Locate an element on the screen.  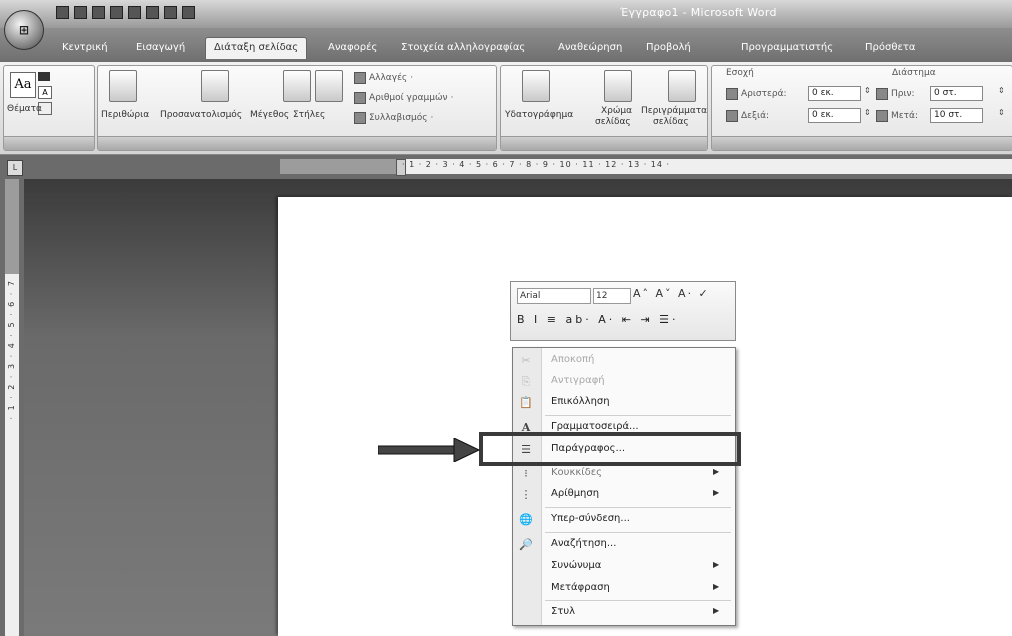
menu-item-translate: Μετάφραση ▶ is located at coordinates (624, 589).